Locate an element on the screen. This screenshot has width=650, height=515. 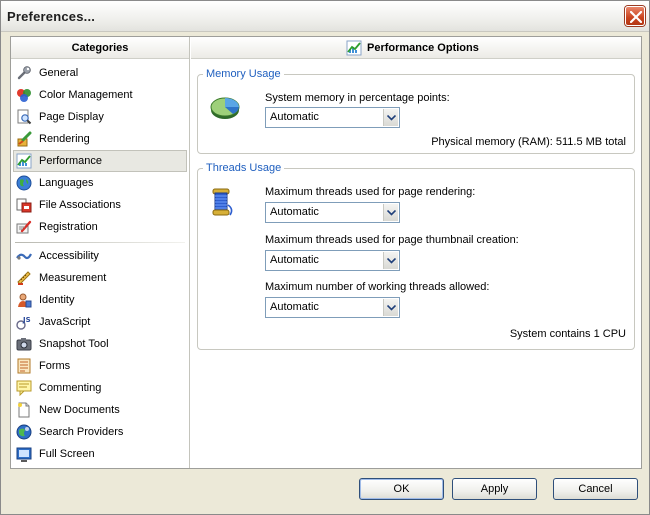
camera-icon is located at coordinates (24, 344).